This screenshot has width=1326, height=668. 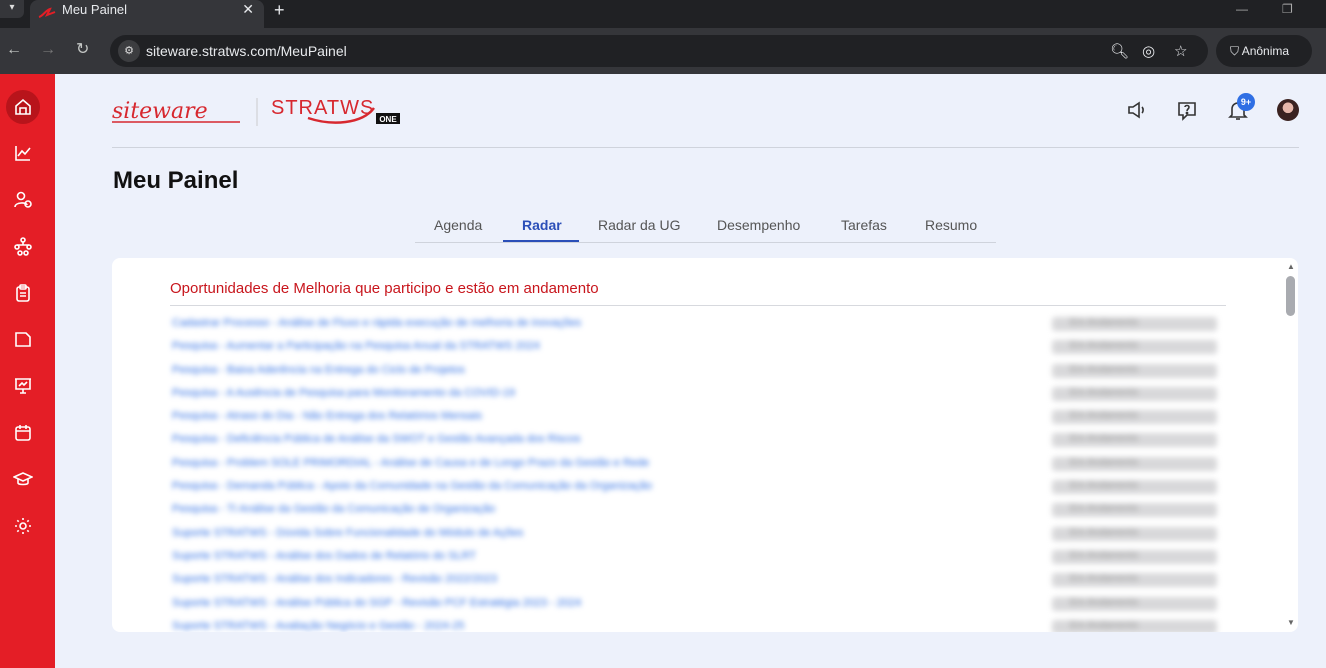 What do you see at coordinates (659, 51) in the screenshot?
I see `address-bar: ⚙ siteware.stratws.com/MeuPainel 🔍︎ ◎ ☆` at bounding box center [659, 51].